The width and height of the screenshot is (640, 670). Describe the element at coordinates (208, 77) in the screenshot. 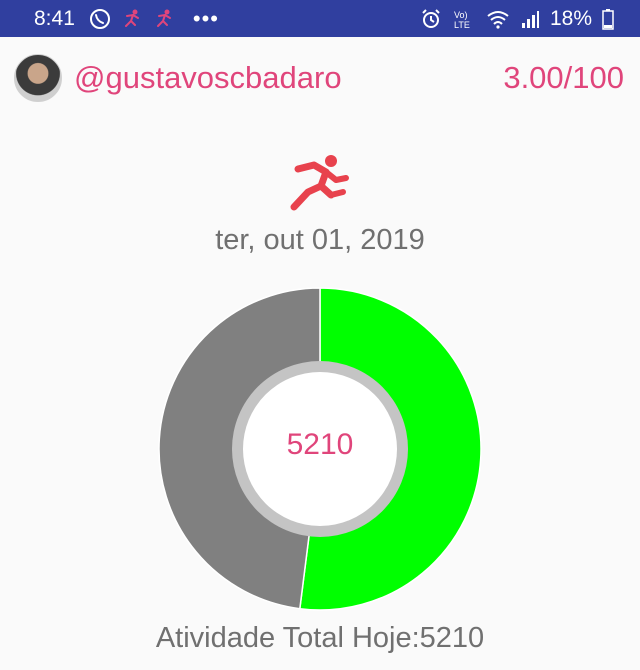

I see `username: @gustavoscbadaro` at that location.